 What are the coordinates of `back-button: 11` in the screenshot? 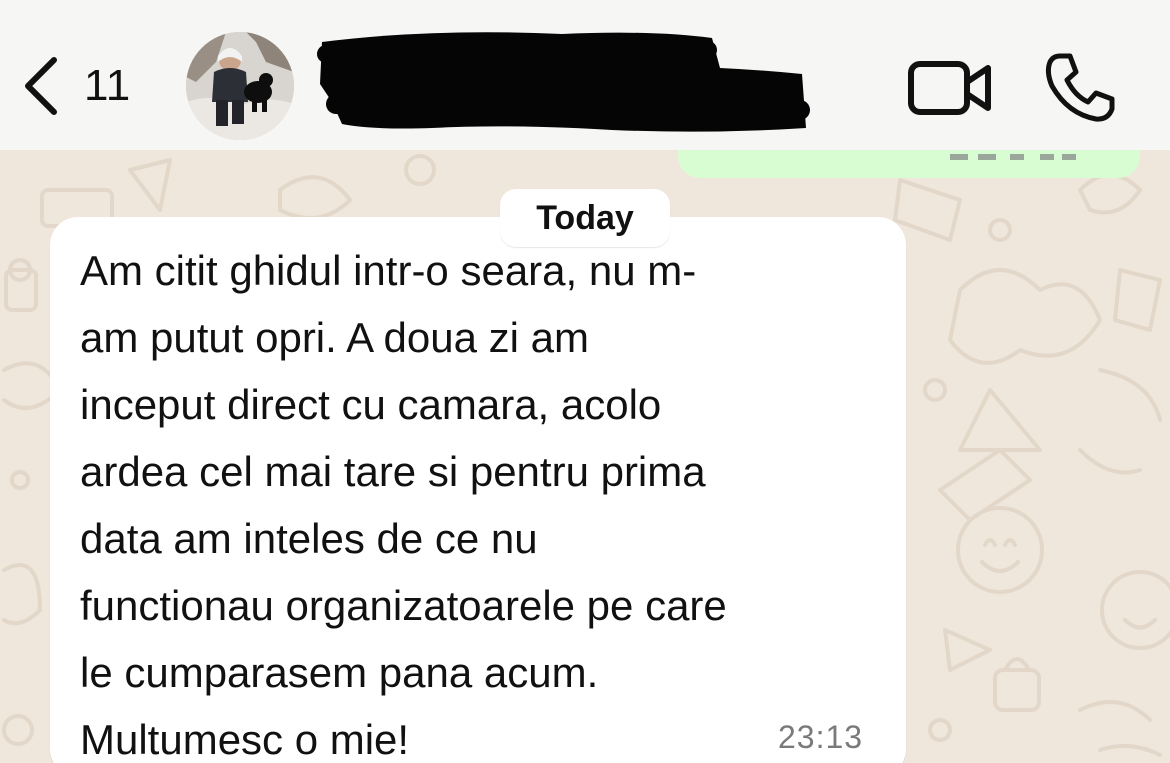 It's located at (87, 86).